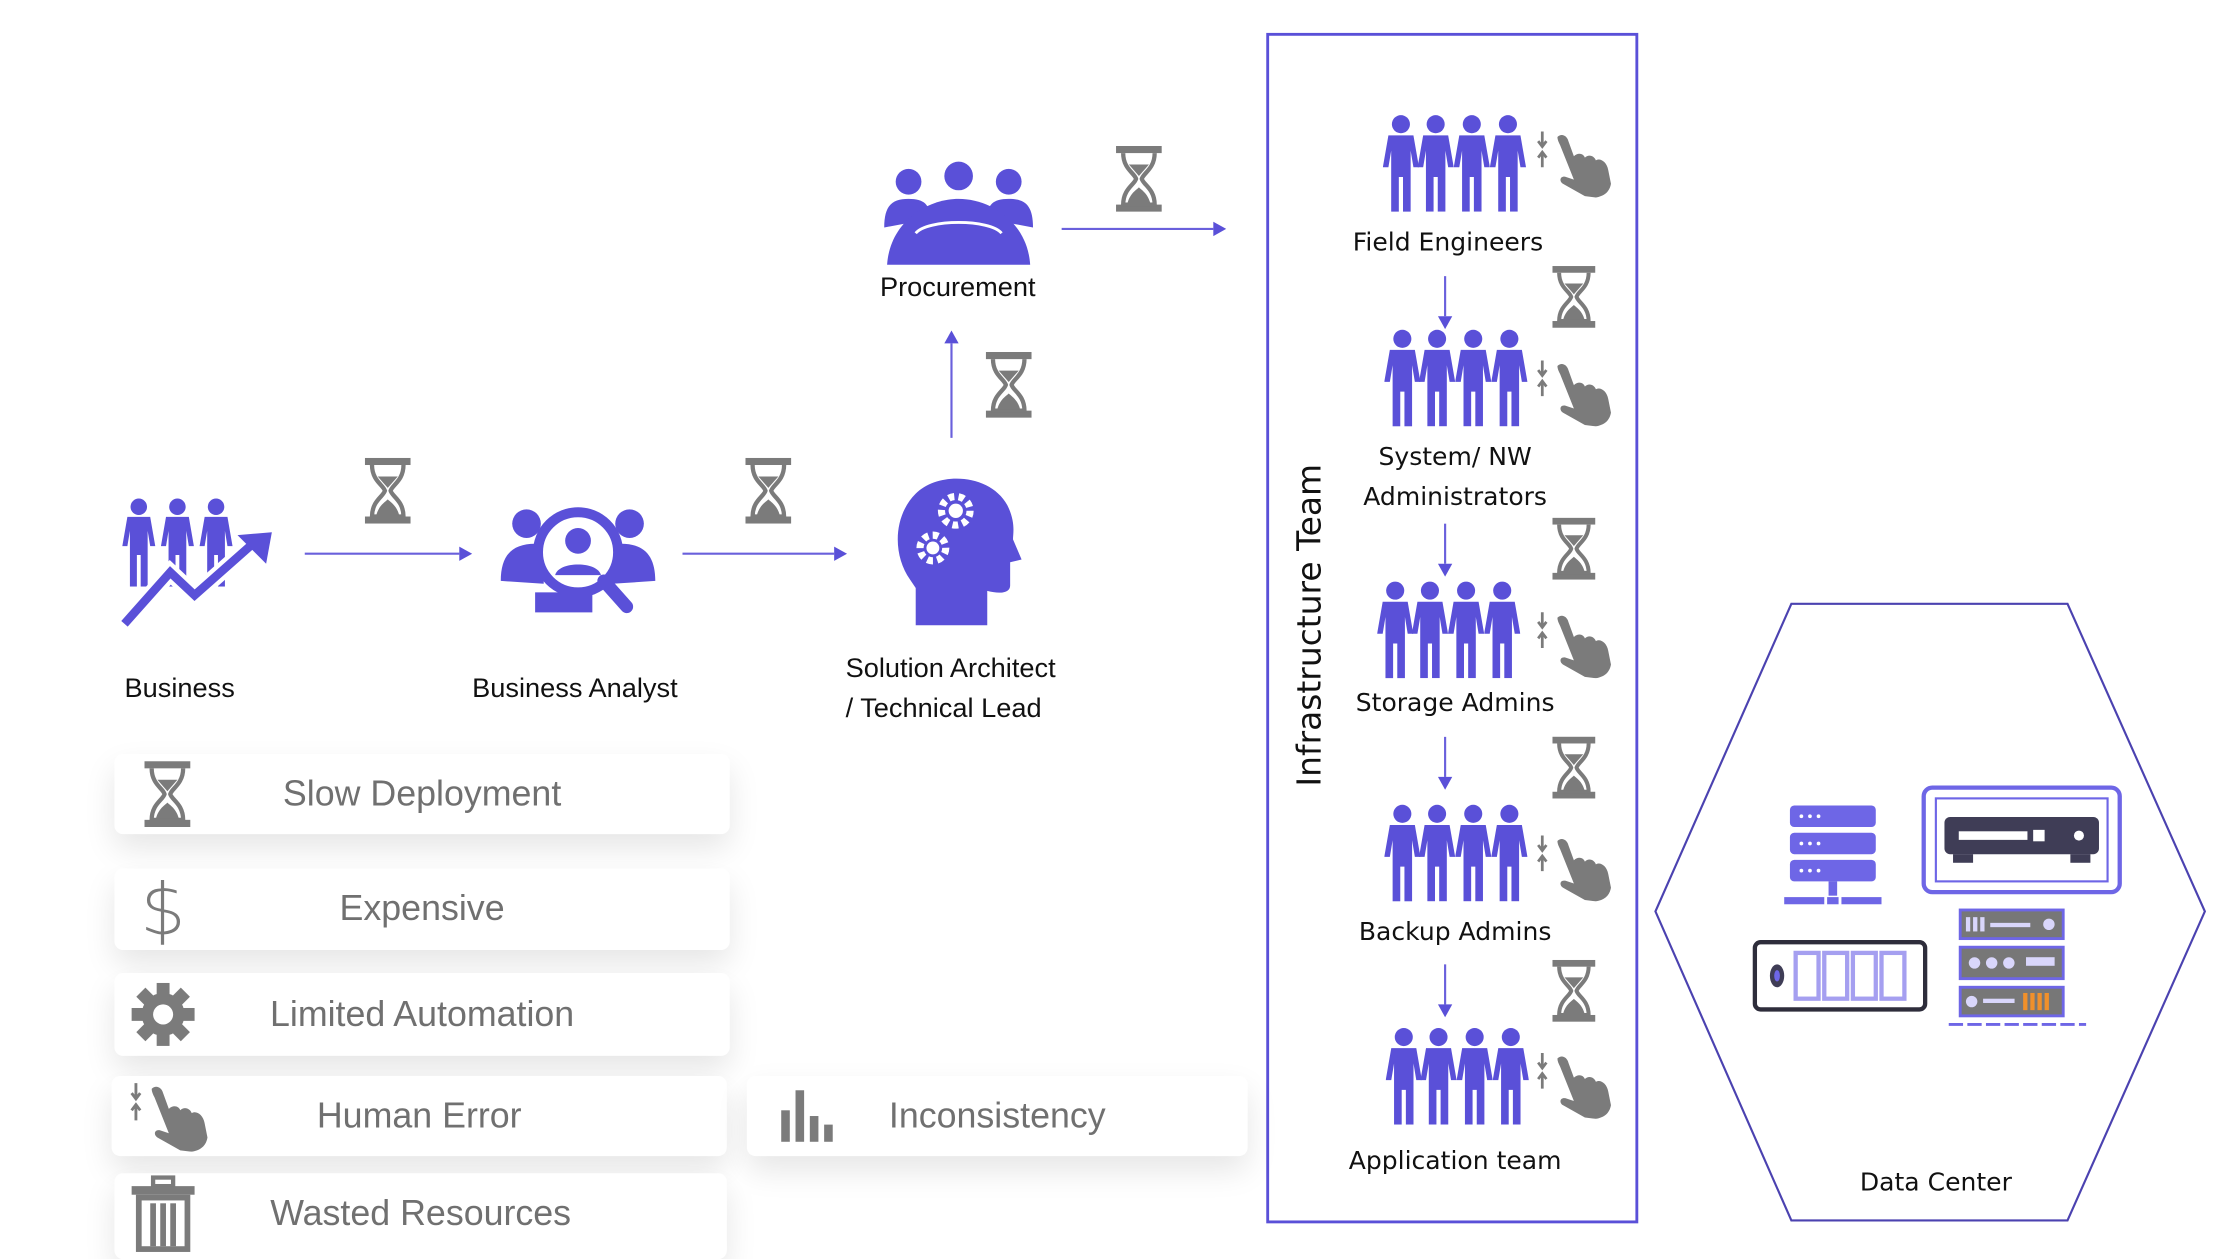 The height and width of the screenshot is (1259, 2232). I want to click on problem-label: Wasted Resources, so click(421, 1213).